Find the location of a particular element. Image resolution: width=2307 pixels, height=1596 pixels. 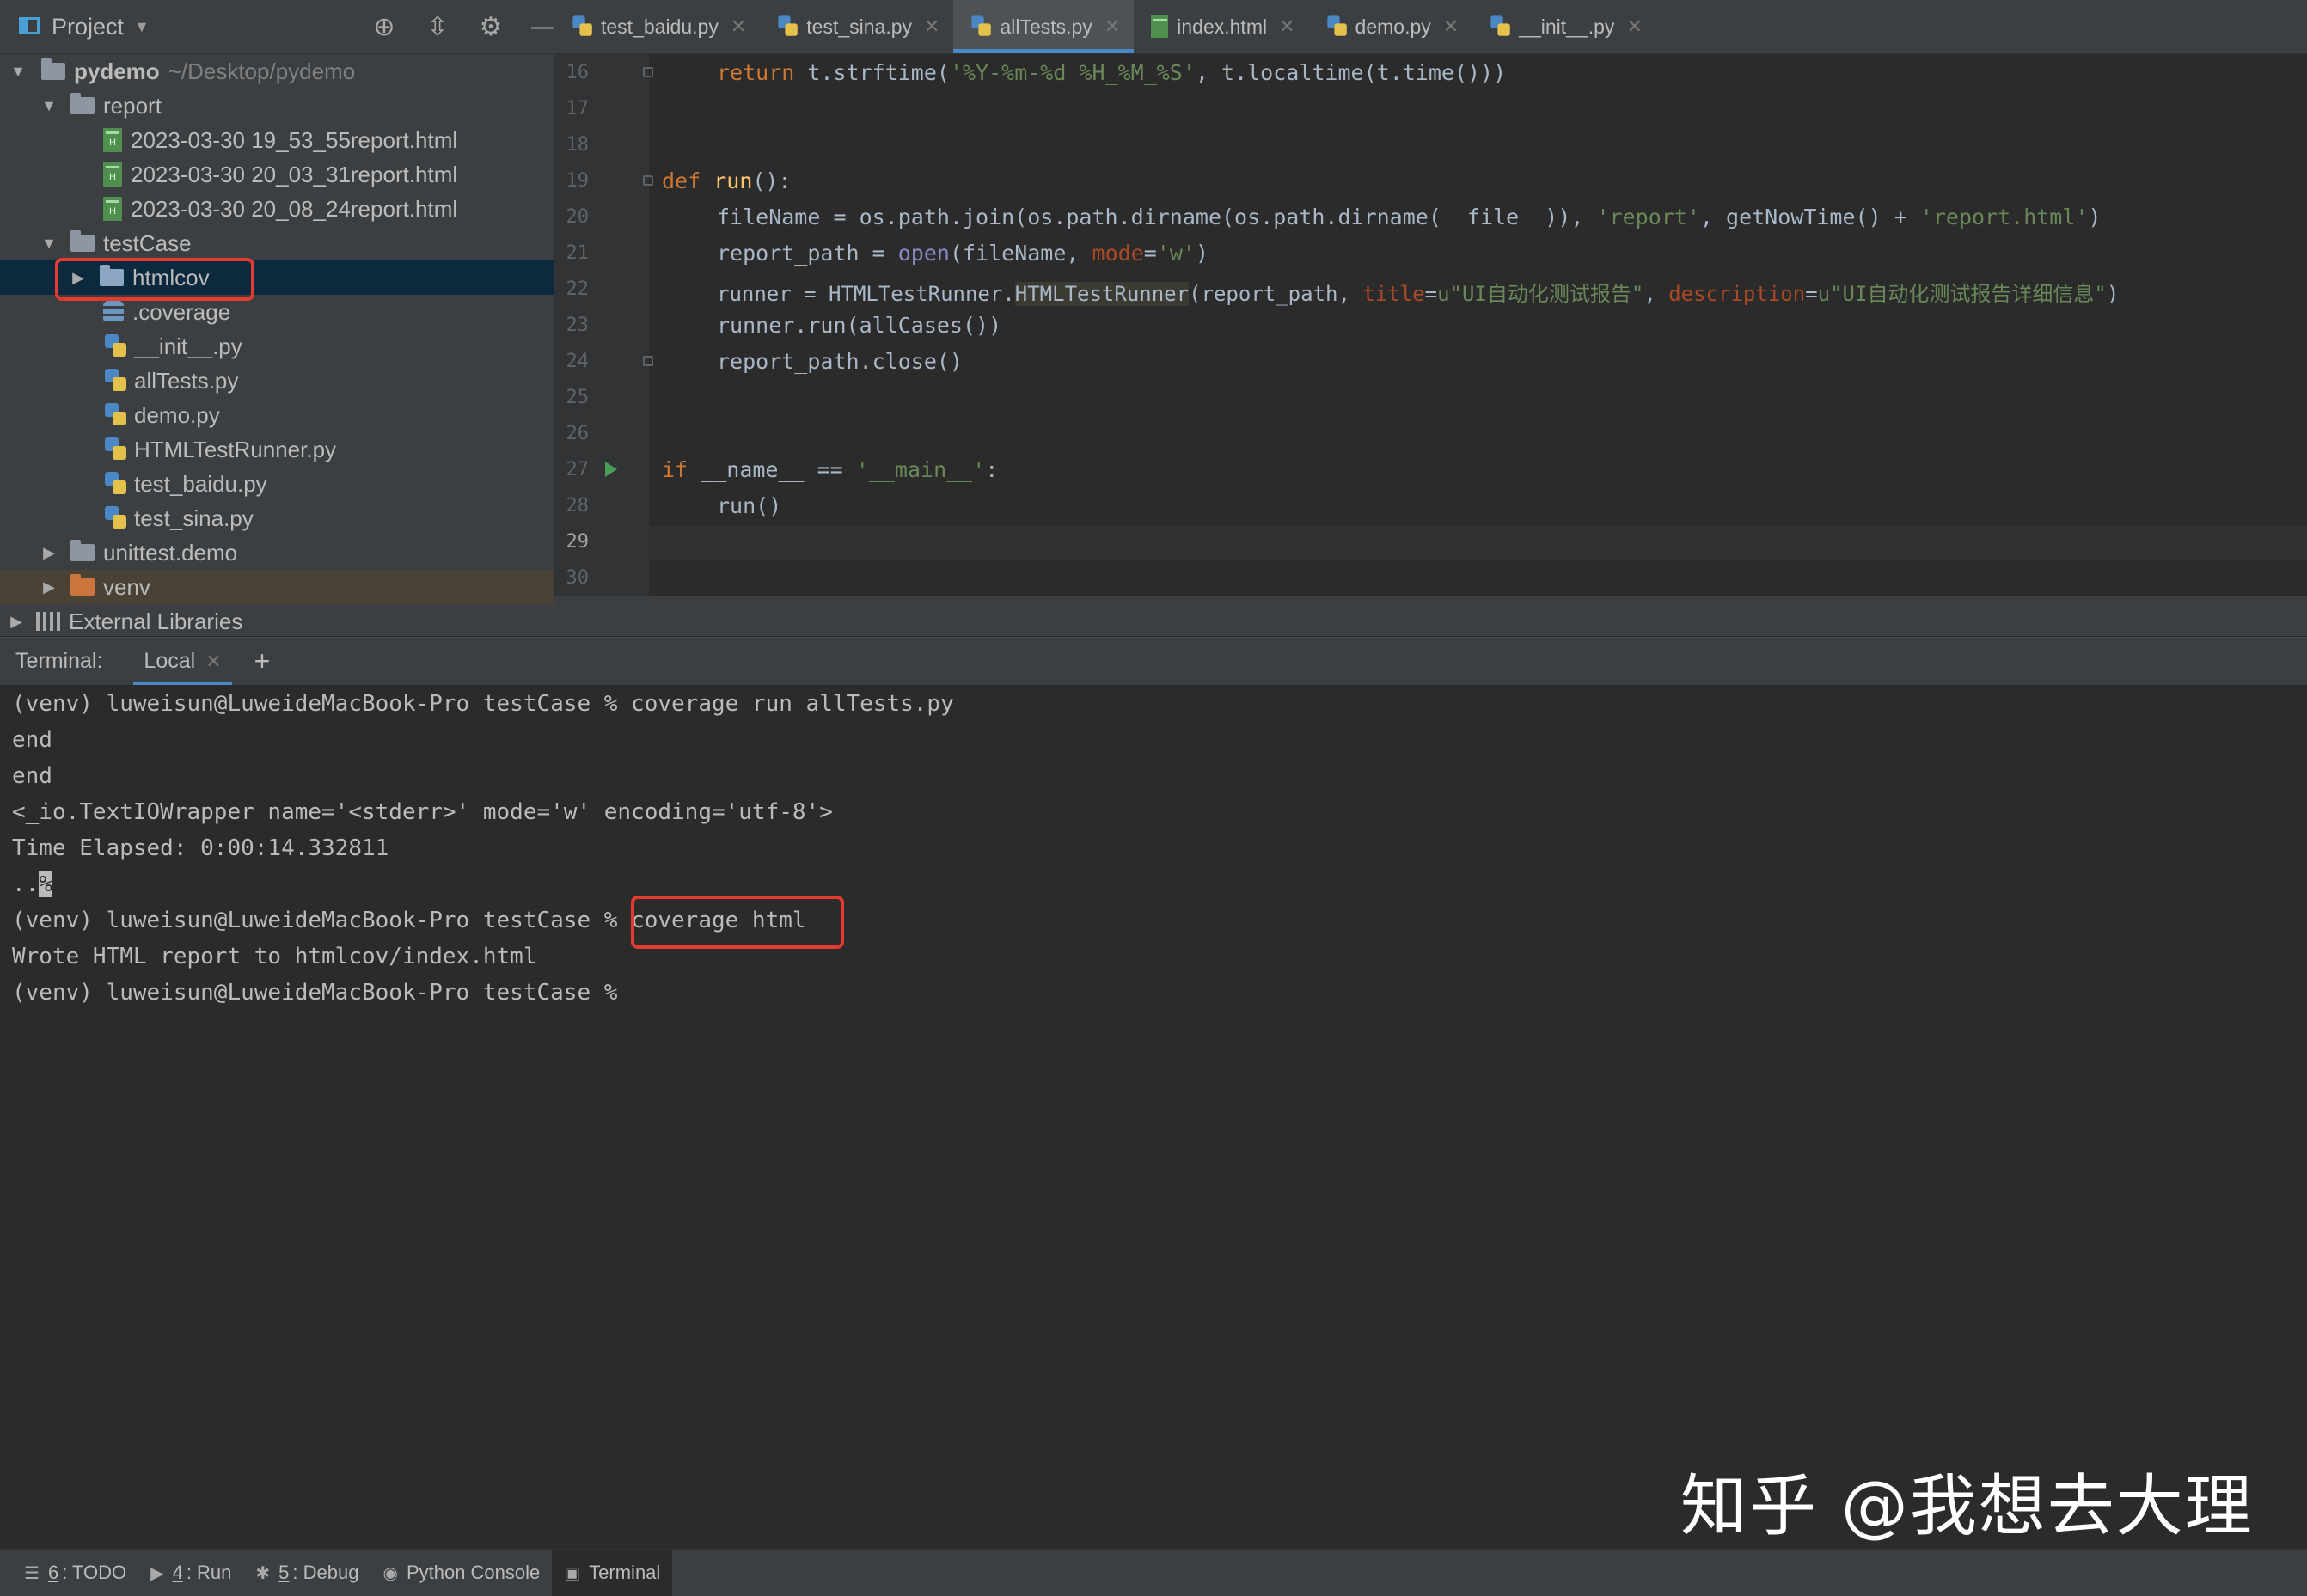

python-console-button: ◉ Python Console is located at coordinates (461, 1573).